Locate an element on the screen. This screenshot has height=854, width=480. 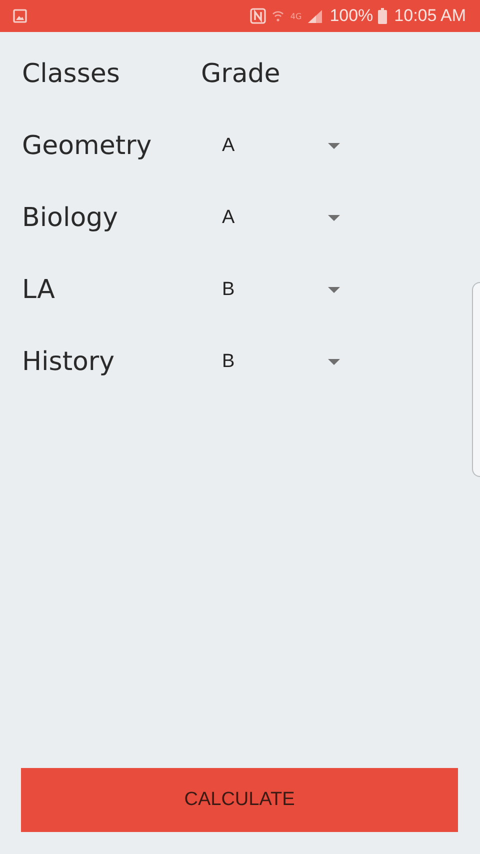
column-header: Classes is located at coordinates (71, 74).